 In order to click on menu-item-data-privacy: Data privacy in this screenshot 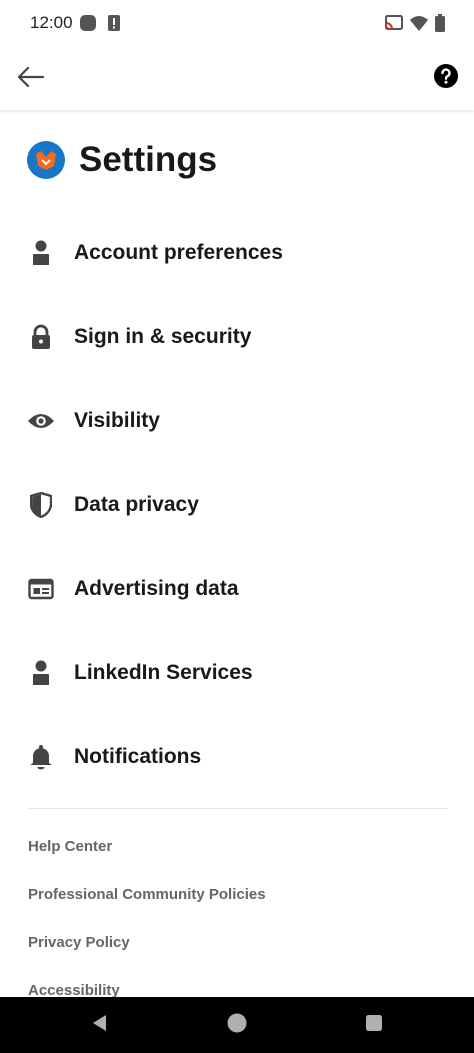, I will do `click(237, 505)`.